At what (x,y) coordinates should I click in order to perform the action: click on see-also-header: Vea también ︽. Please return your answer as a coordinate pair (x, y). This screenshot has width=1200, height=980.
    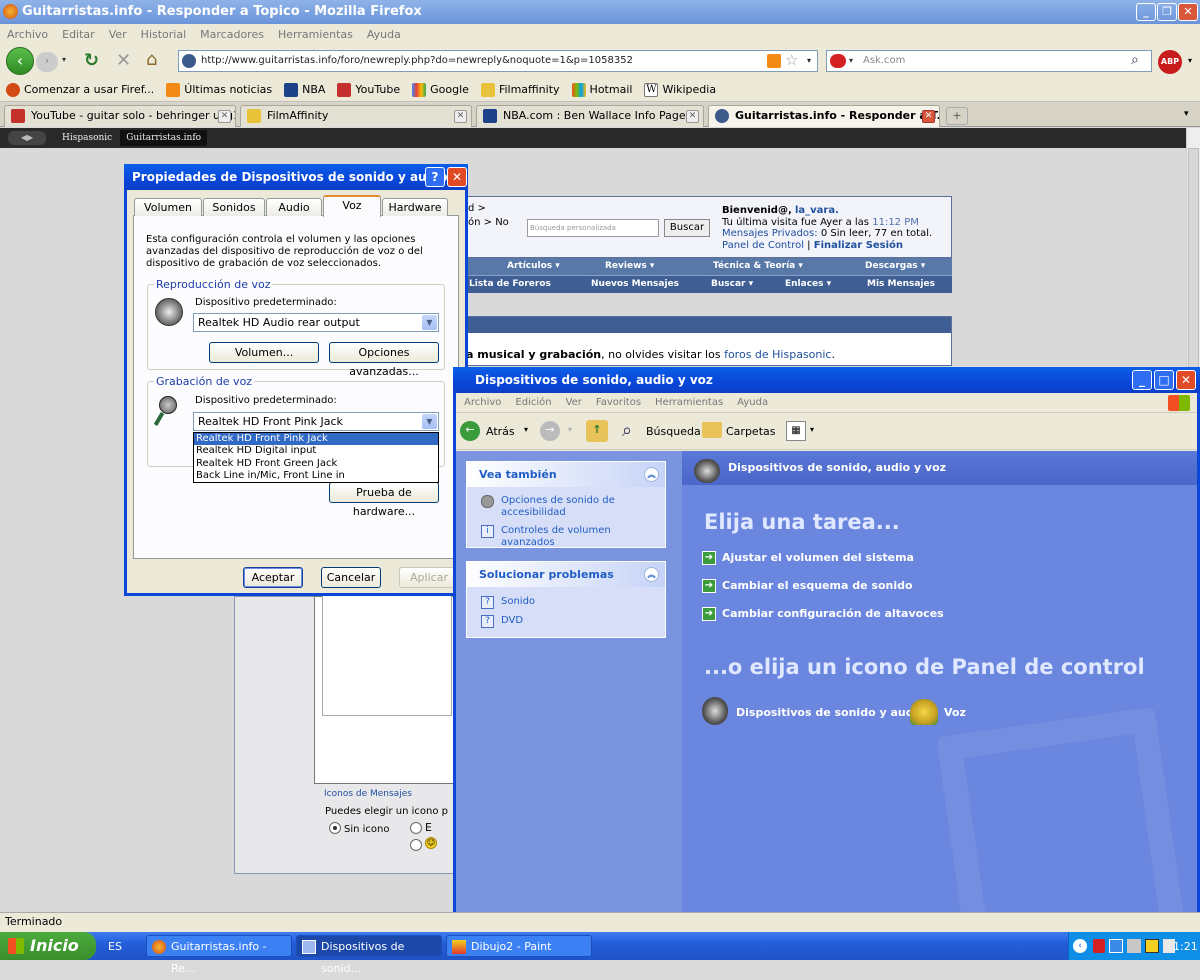
    Looking at the image, I should click on (566, 474).